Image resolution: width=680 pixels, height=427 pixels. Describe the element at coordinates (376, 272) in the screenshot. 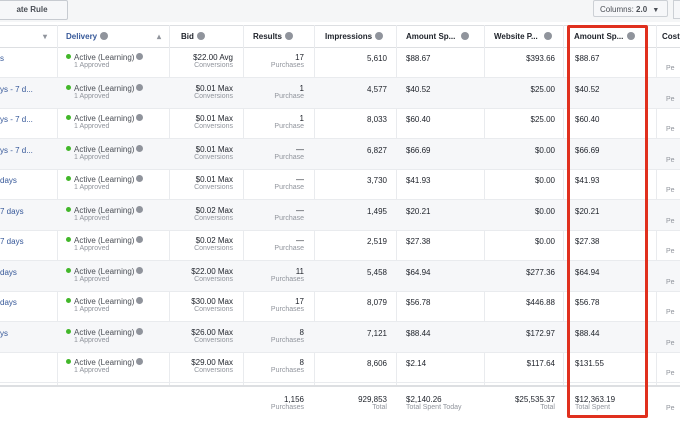

I see `impressions-cell: 5,458` at that location.